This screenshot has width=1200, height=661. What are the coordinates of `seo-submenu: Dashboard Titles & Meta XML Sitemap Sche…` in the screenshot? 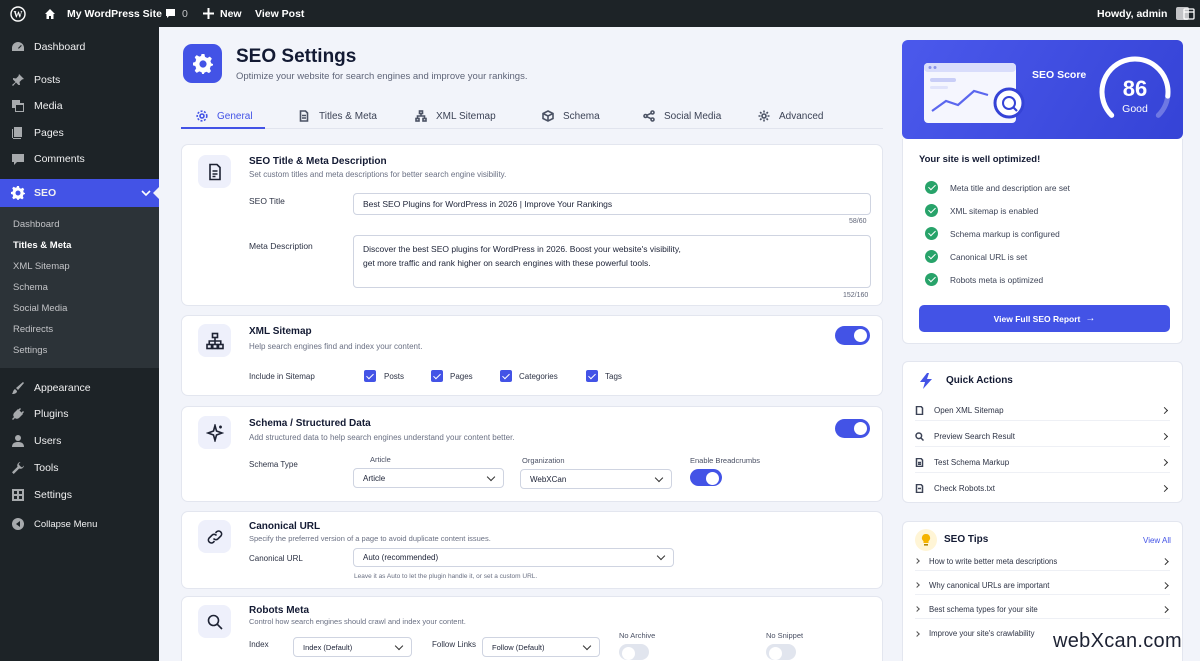 It's located at (79, 287).